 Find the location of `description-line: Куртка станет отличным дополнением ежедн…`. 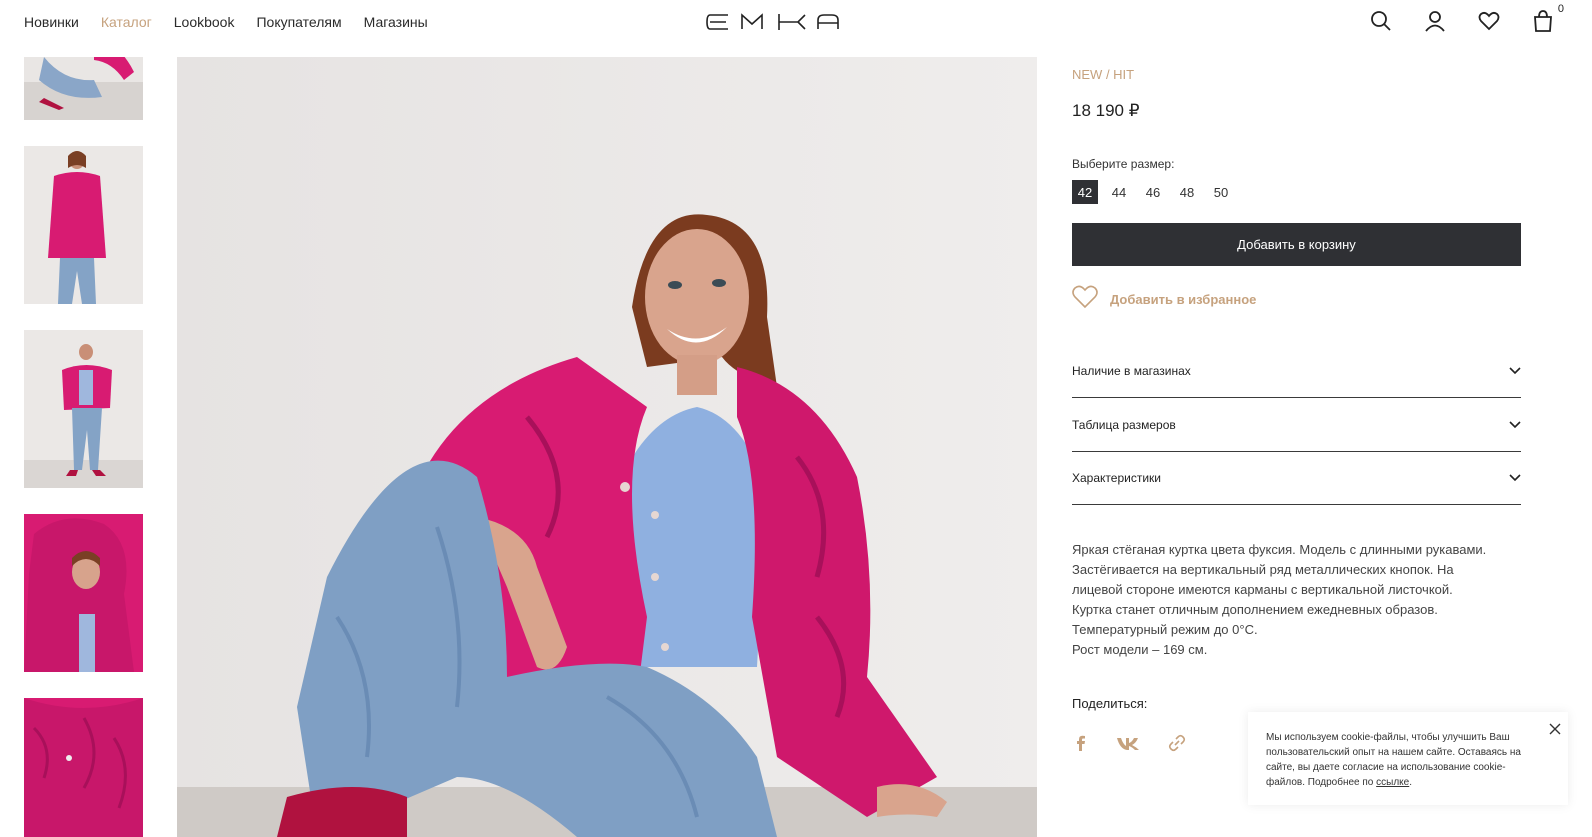

description-line: Куртка станет отличным дополнением ежедн… is located at coordinates (1255, 609).